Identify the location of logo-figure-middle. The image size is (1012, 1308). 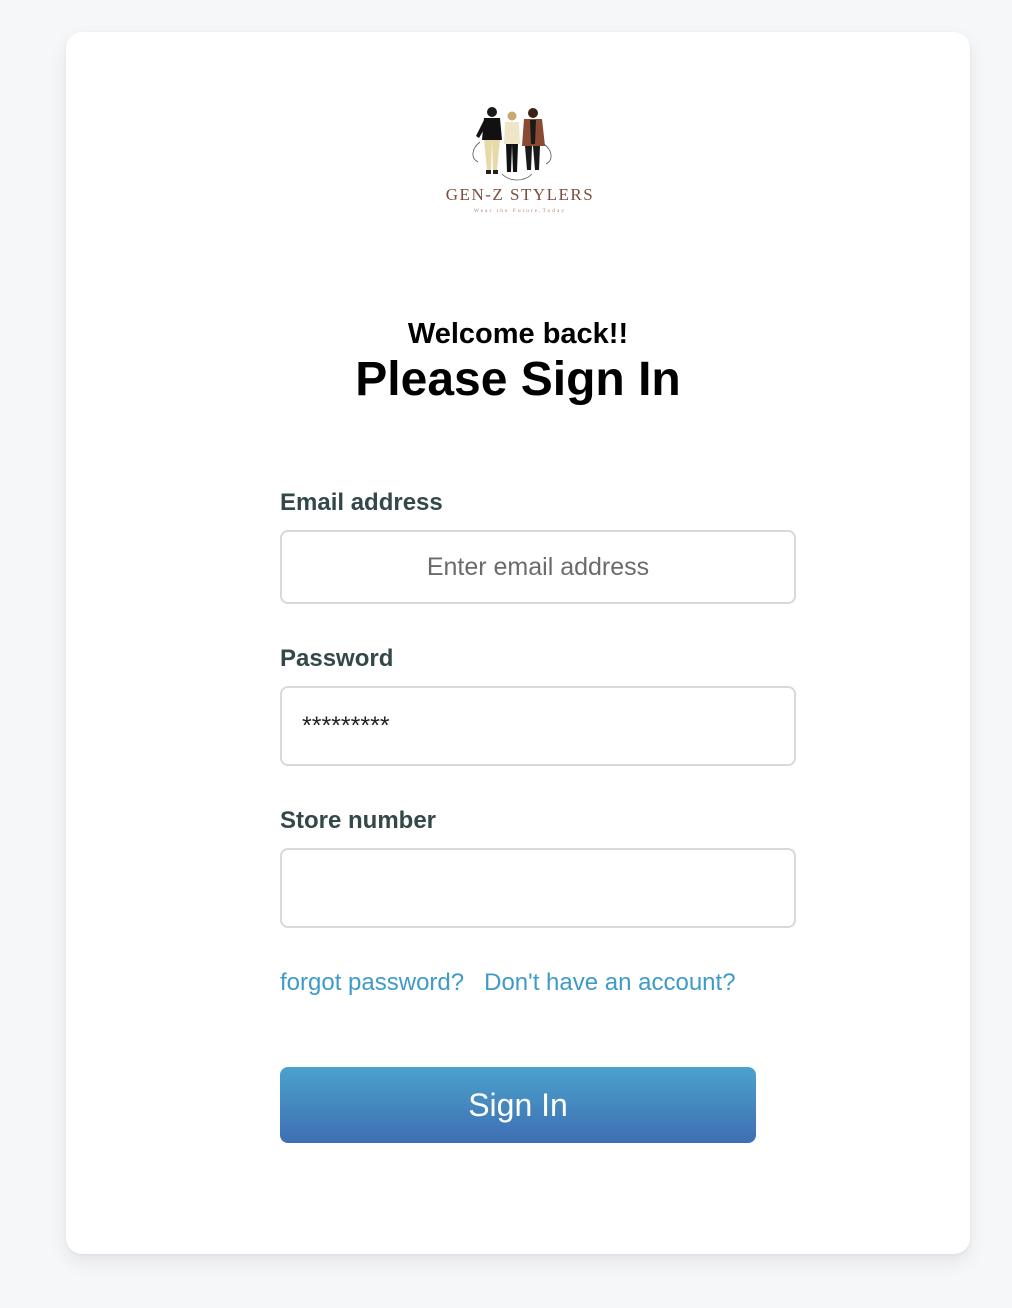
(512, 141).